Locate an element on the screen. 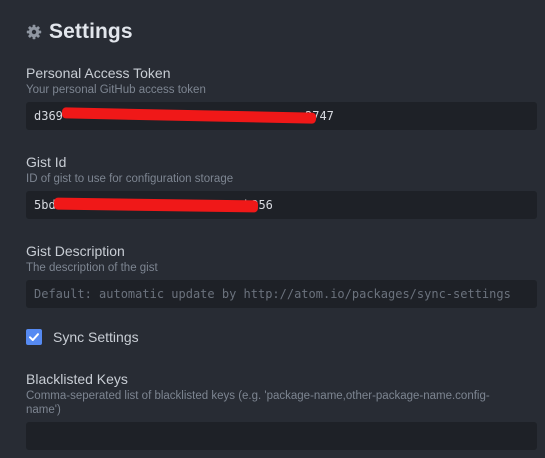 The image size is (545, 458). token-label: Personal Access Token is located at coordinates (98, 73).